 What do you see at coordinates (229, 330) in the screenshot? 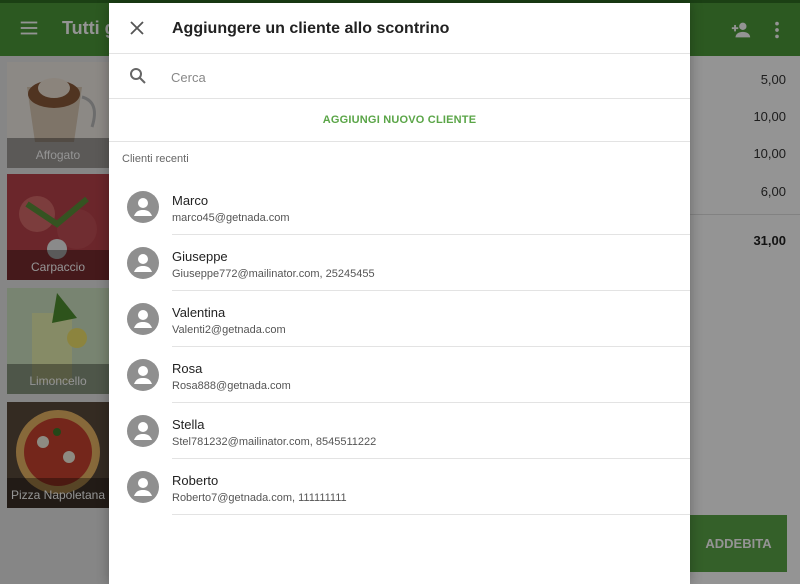
I see `customer-detail: Valenti2@getnada.com` at bounding box center [229, 330].